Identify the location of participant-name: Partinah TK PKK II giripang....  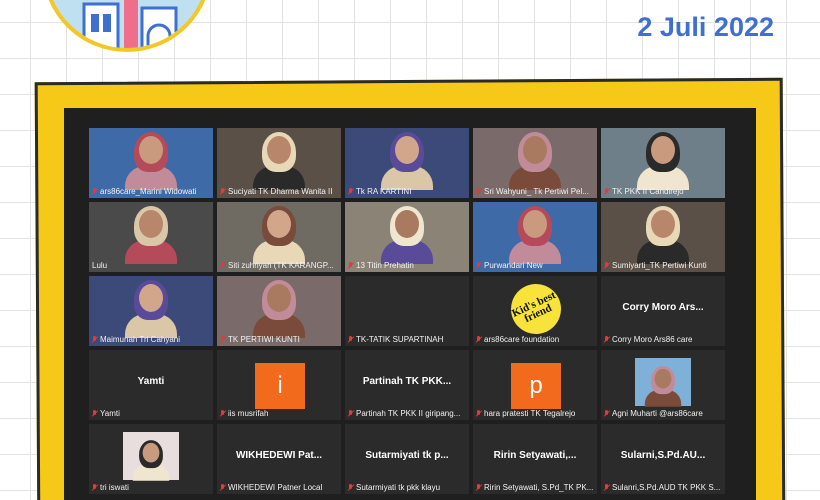
(407, 413).